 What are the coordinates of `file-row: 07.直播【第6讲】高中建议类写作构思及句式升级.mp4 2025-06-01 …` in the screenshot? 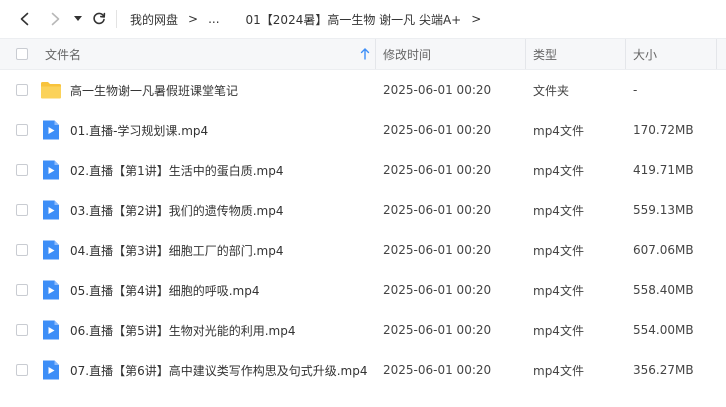 It's located at (363, 370).